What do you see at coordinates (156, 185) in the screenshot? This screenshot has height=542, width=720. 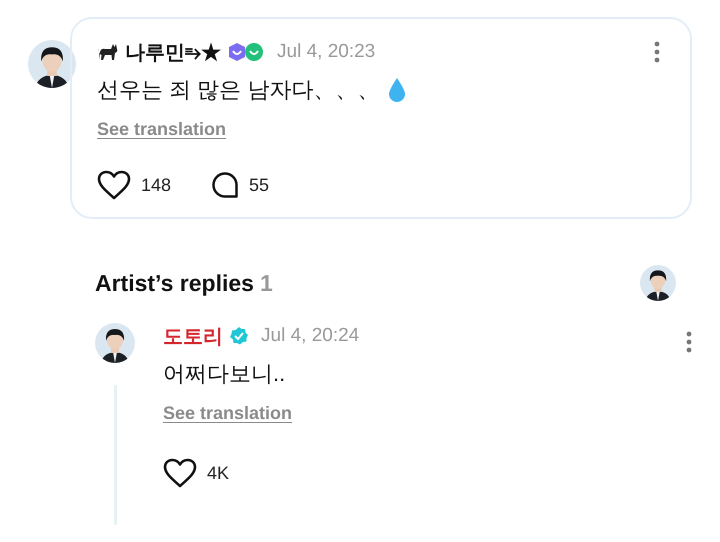 I see `like-count: 148` at bounding box center [156, 185].